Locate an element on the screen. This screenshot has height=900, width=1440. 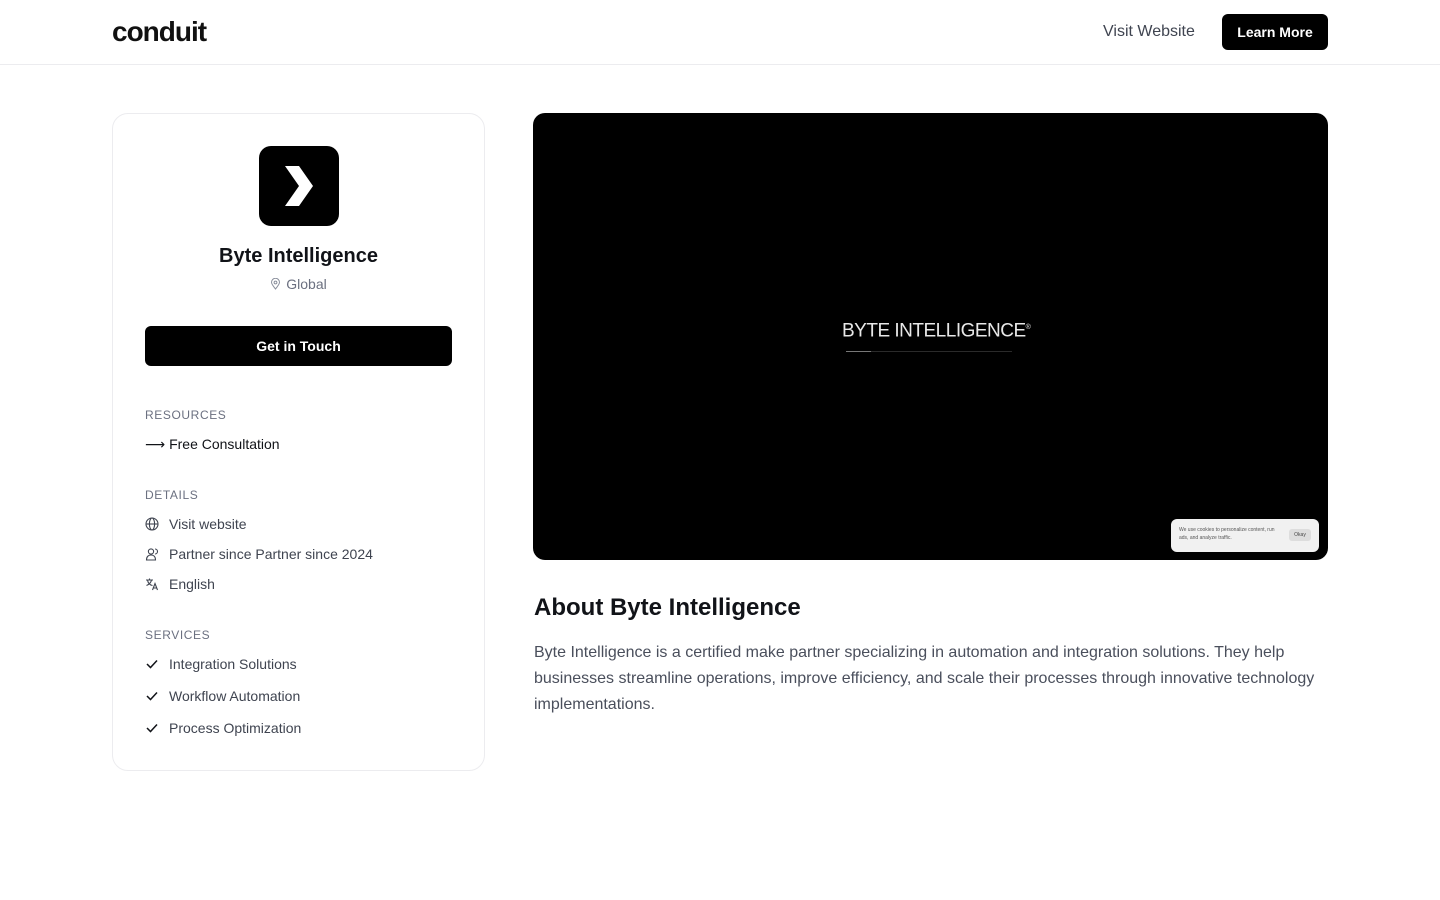
video-title-text: BYTE INTELLIGENCE is located at coordinates (934, 331).